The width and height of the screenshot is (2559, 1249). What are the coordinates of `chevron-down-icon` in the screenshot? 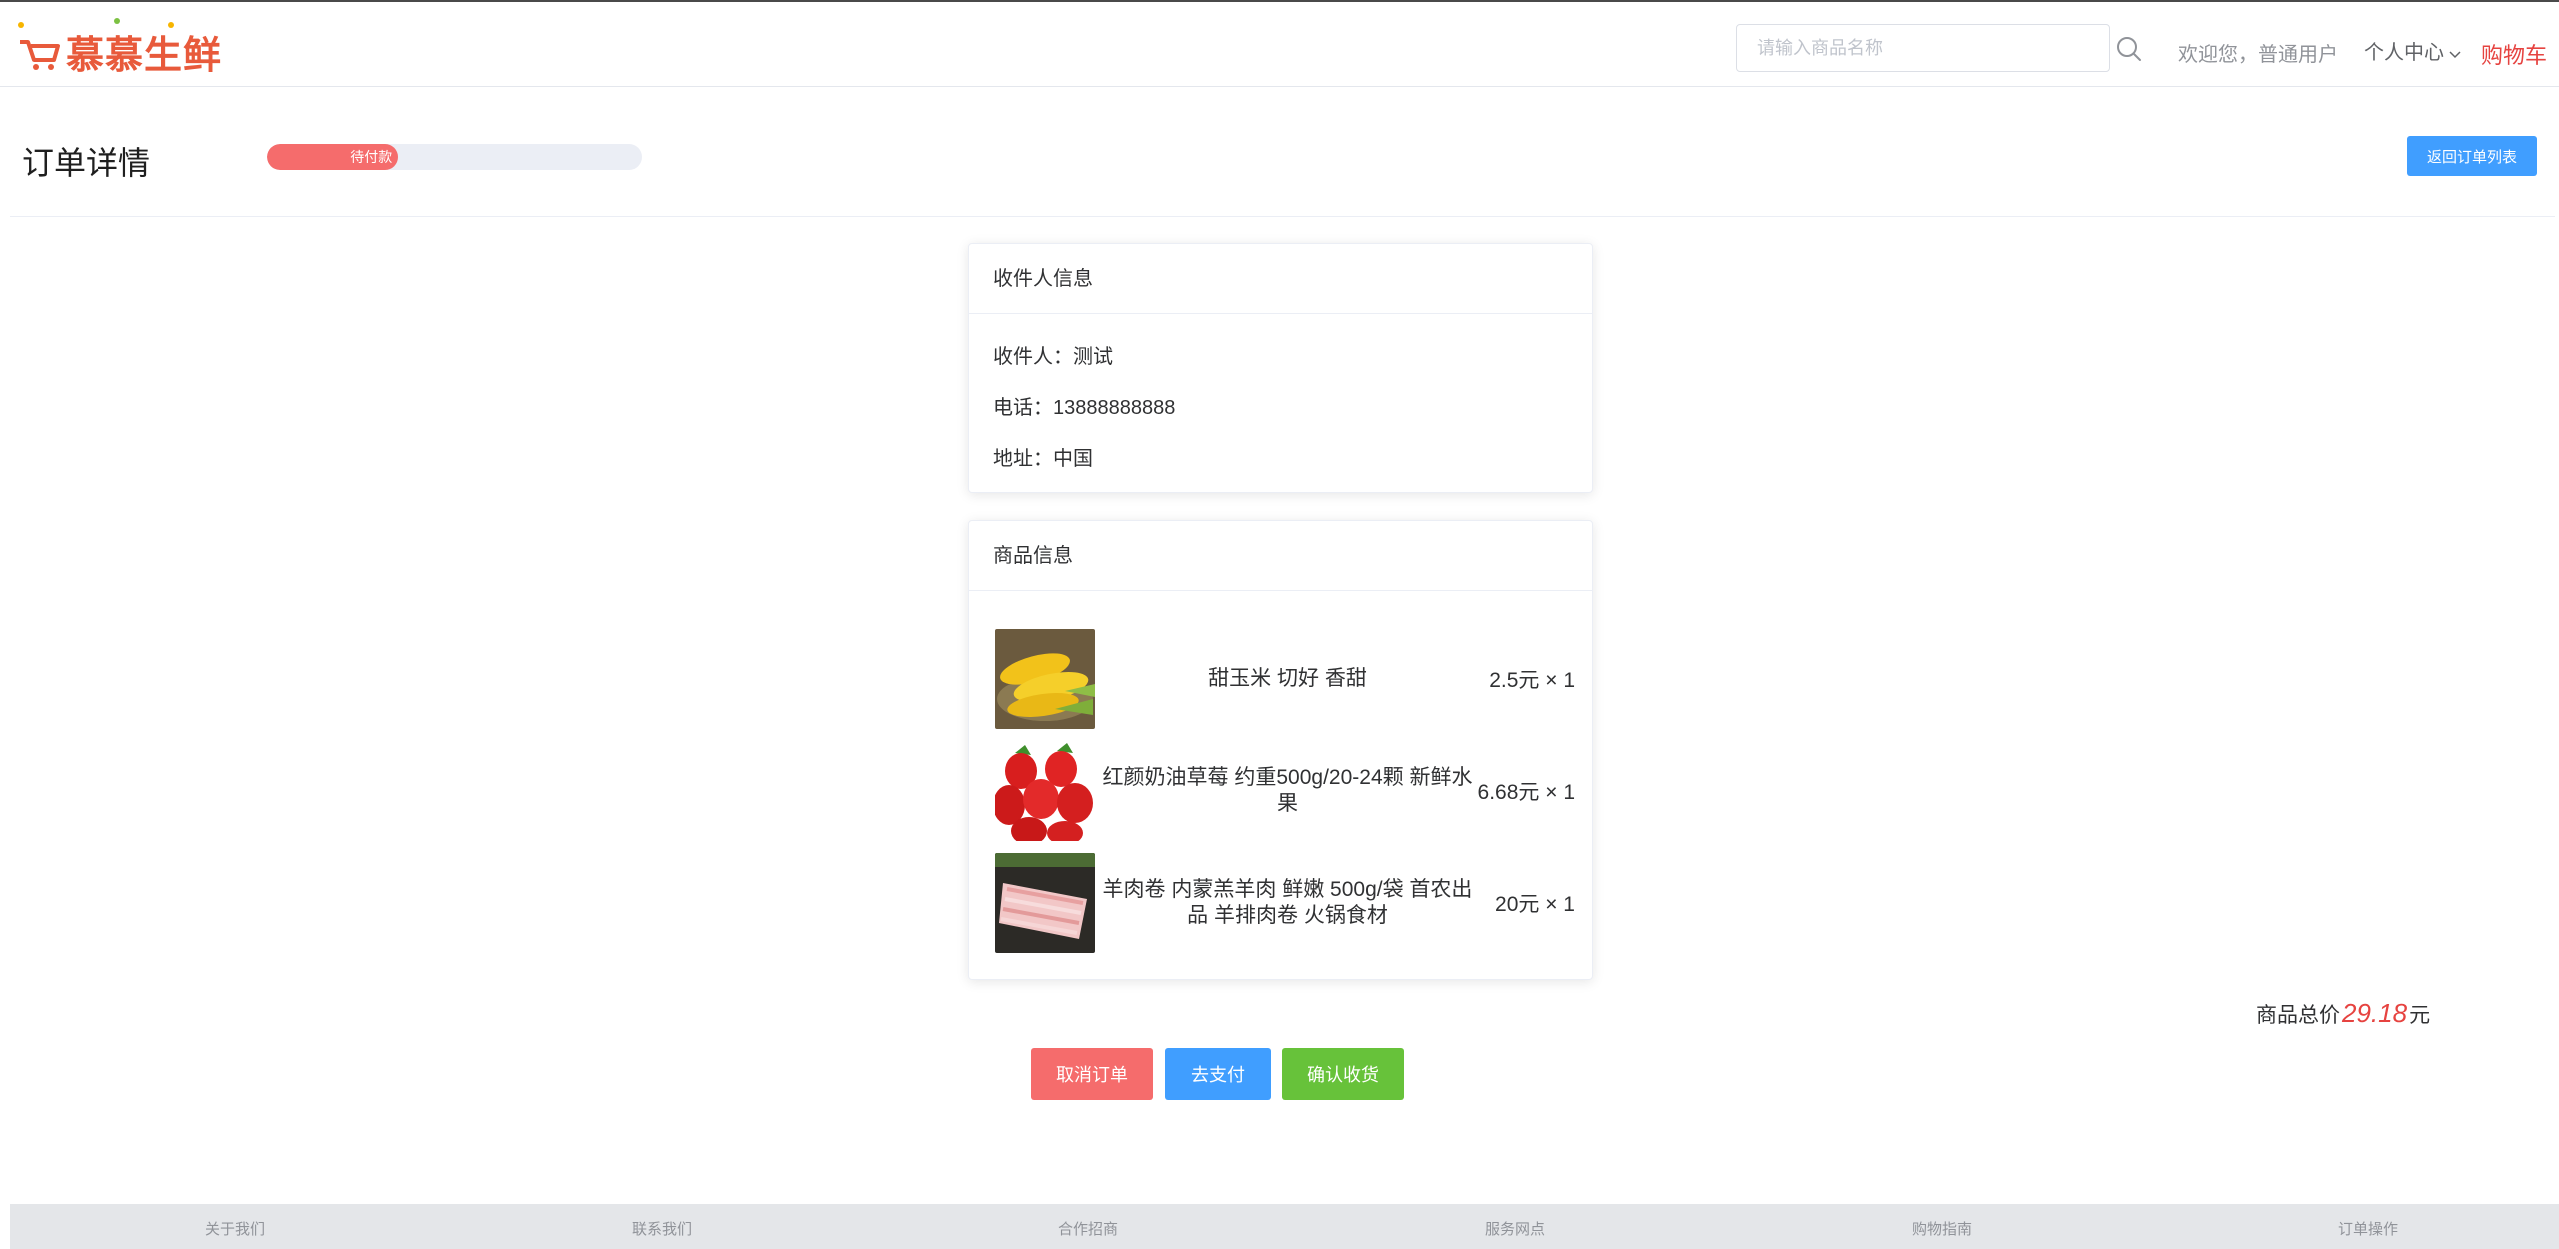 It's located at (2455, 54).